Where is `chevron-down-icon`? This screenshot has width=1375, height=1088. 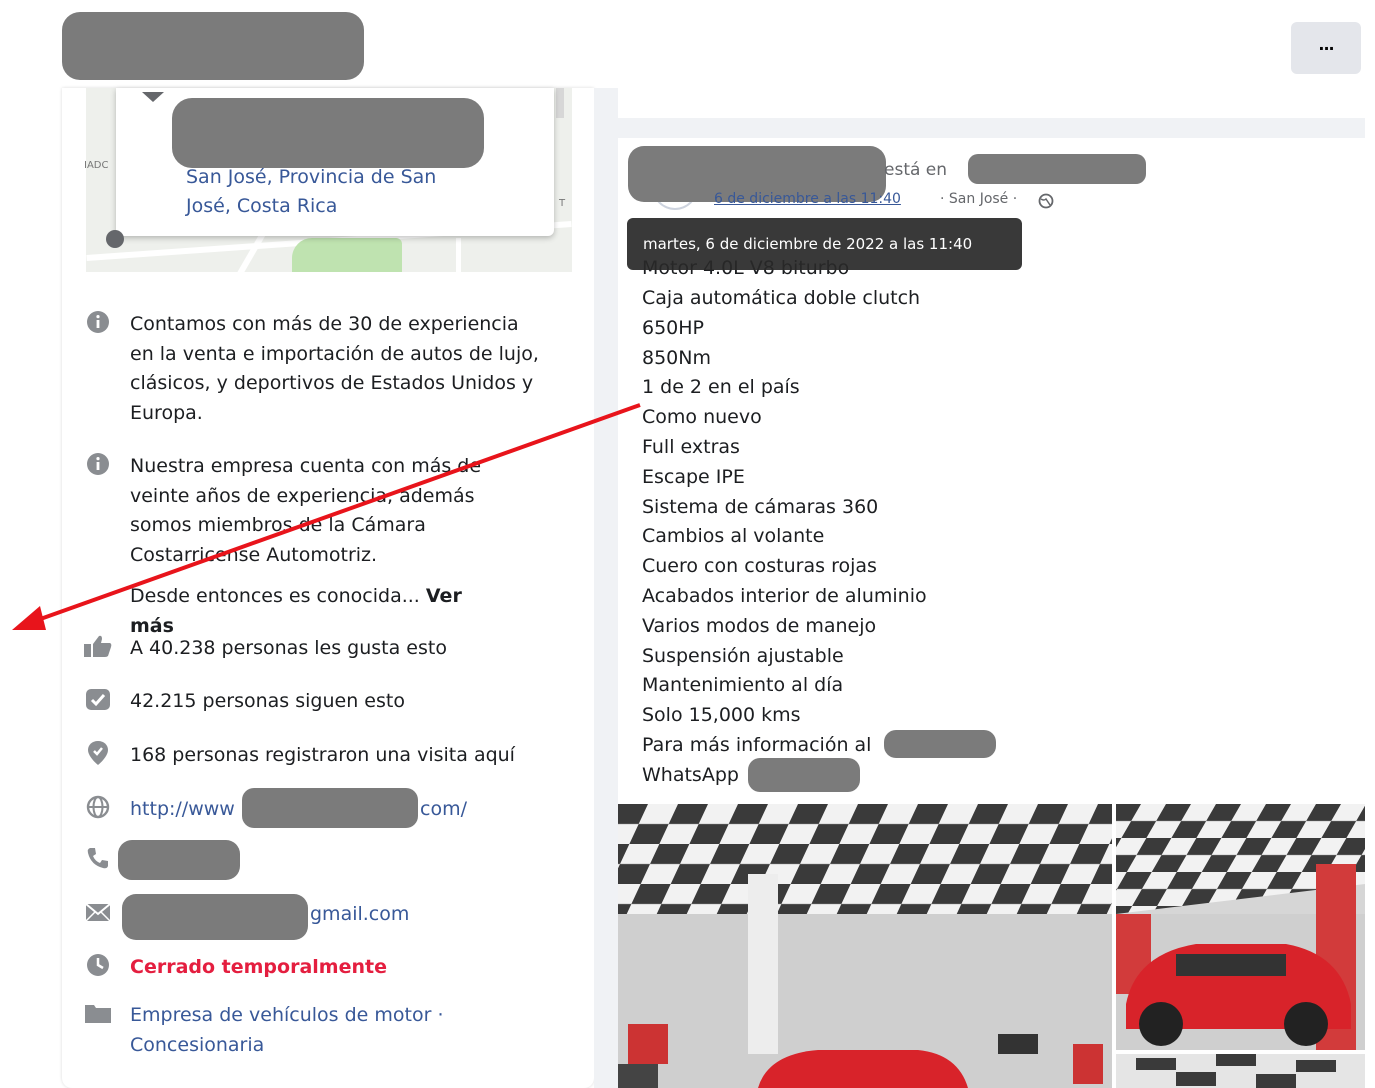 chevron-down-icon is located at coordinates (153, 97).